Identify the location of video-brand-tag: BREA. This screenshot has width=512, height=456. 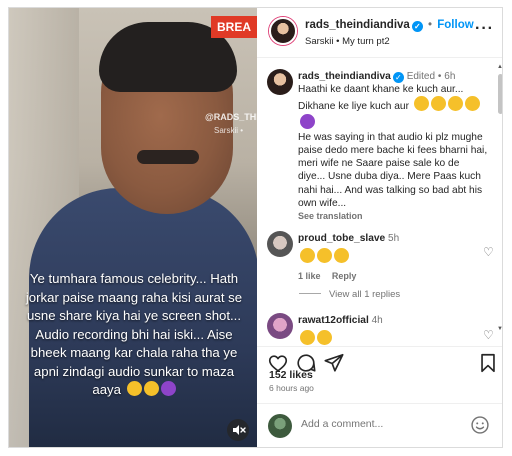
(234, 27).